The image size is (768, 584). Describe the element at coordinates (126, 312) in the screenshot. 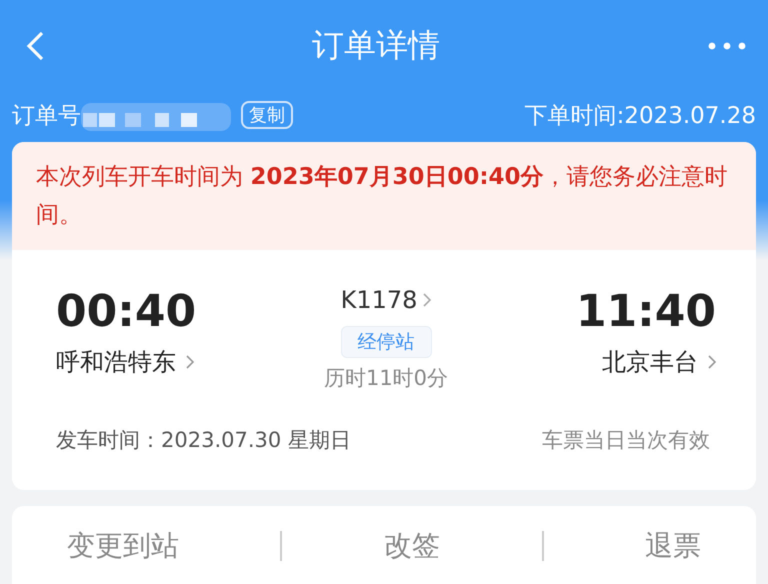

I see `departure-time: 00:40` at that location.